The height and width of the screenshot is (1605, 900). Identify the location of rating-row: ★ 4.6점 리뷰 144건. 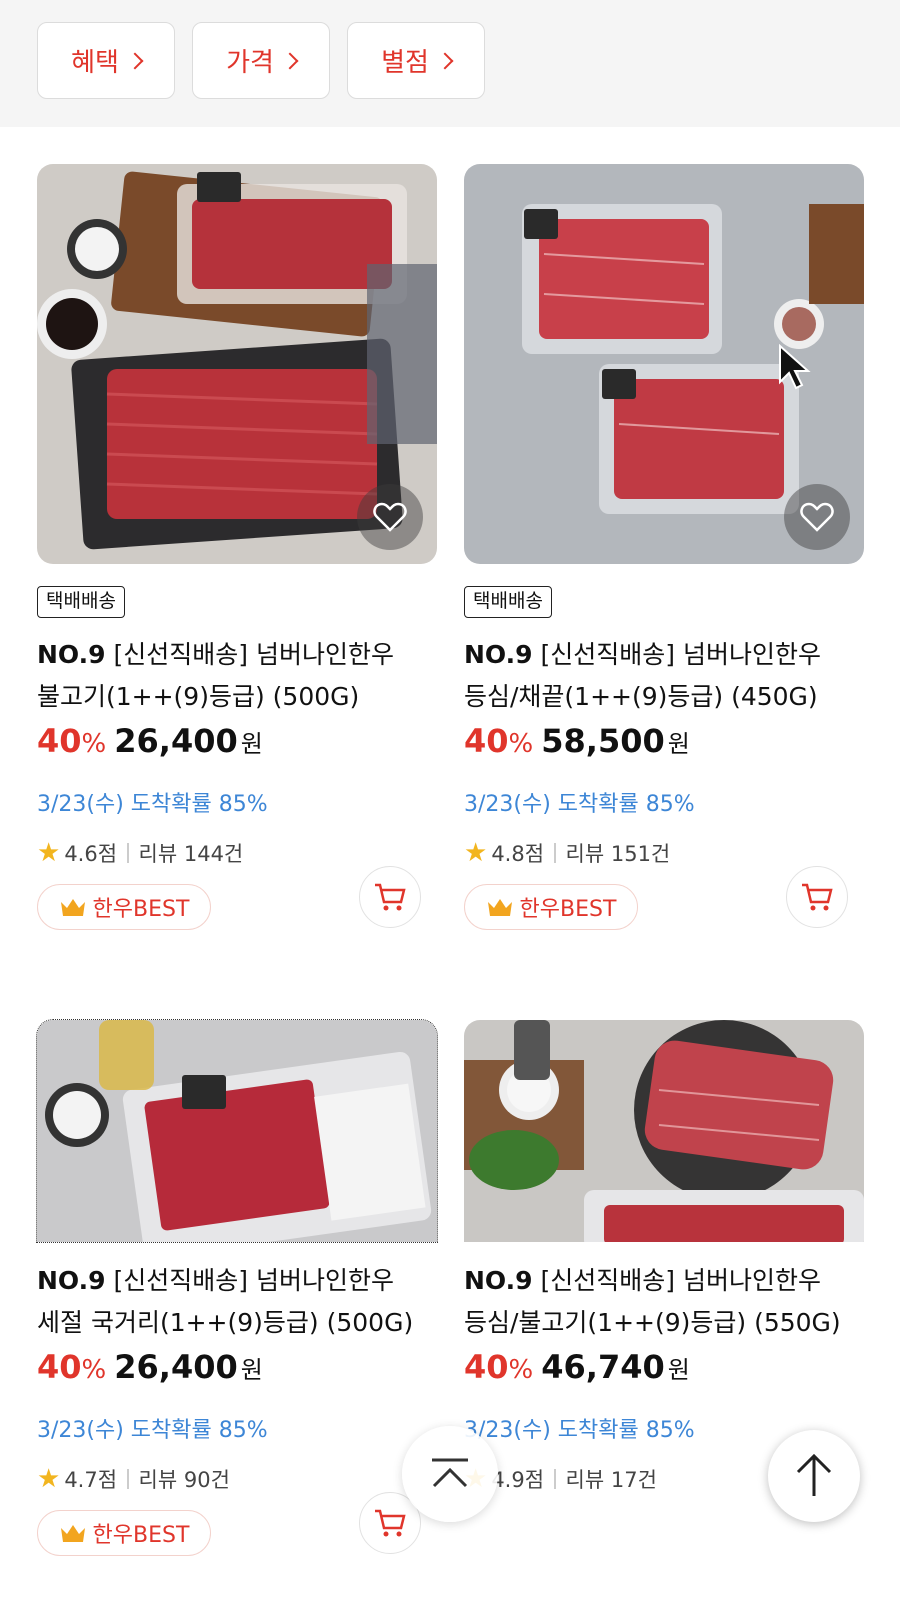
(140, 853).